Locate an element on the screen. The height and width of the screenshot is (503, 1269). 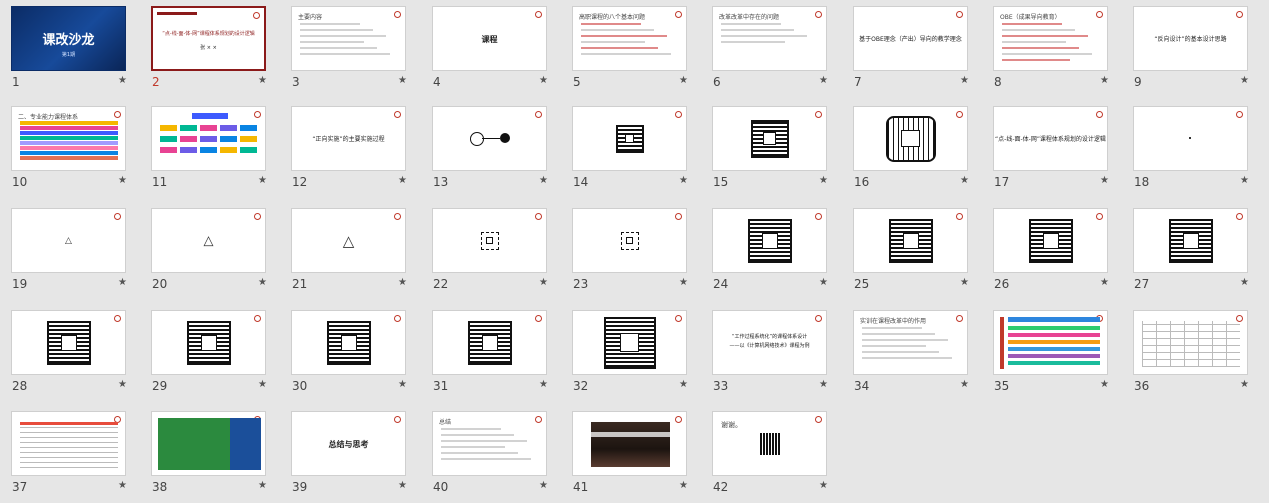
slide-thumbnail-item: 谢谢。 42 ★ is located at coordinates (764, 451).